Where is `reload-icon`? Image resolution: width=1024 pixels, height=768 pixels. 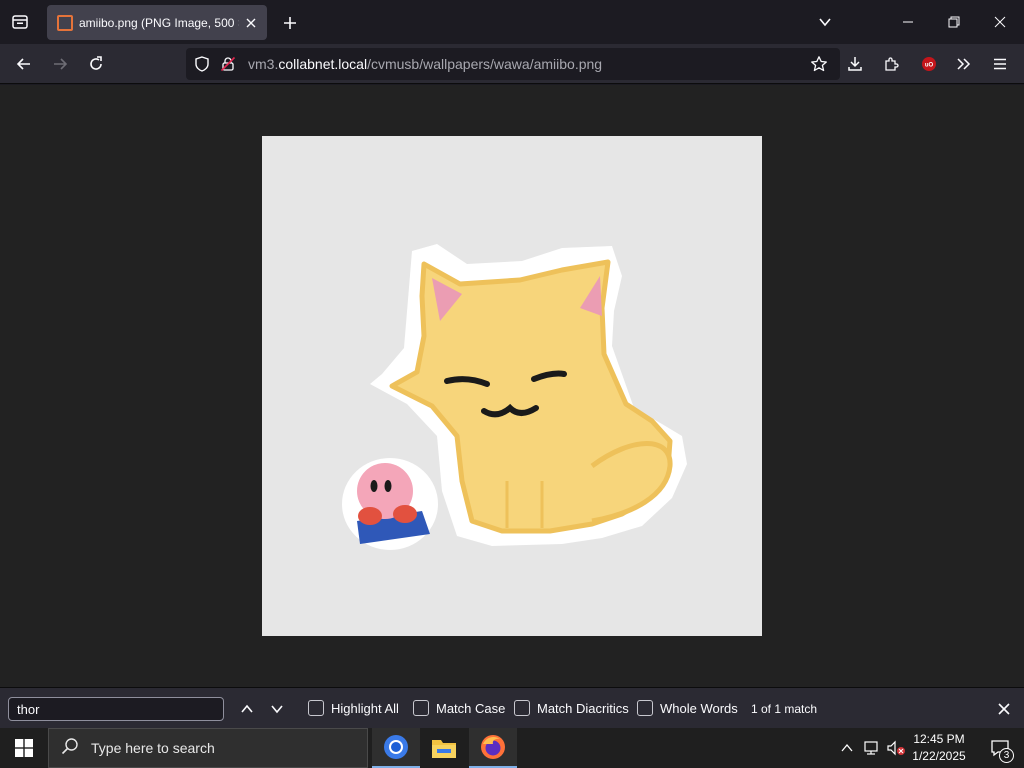 reload-icon is located at coordinates (96, 64).